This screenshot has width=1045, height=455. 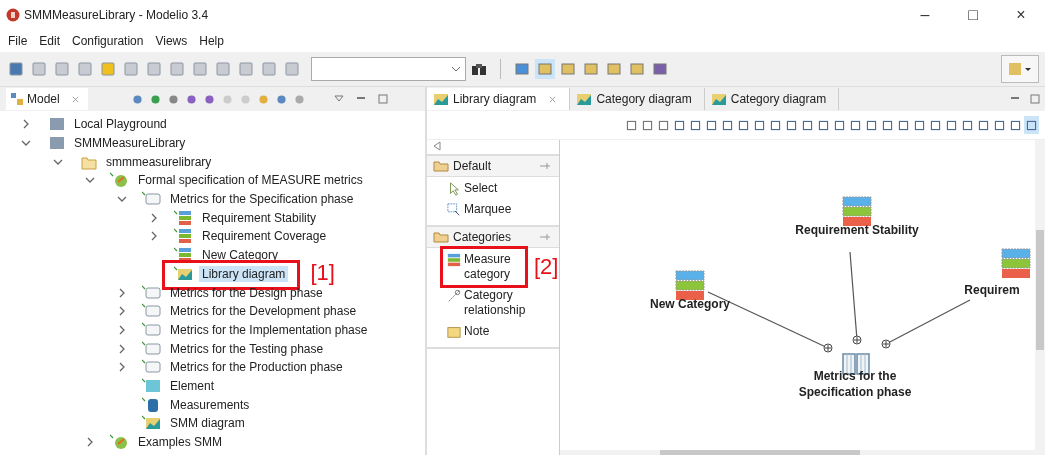 What do you see at coordinates (47, 99) in the screenshot?
I see `model-tab: Model` at bounding box center [47, 99].